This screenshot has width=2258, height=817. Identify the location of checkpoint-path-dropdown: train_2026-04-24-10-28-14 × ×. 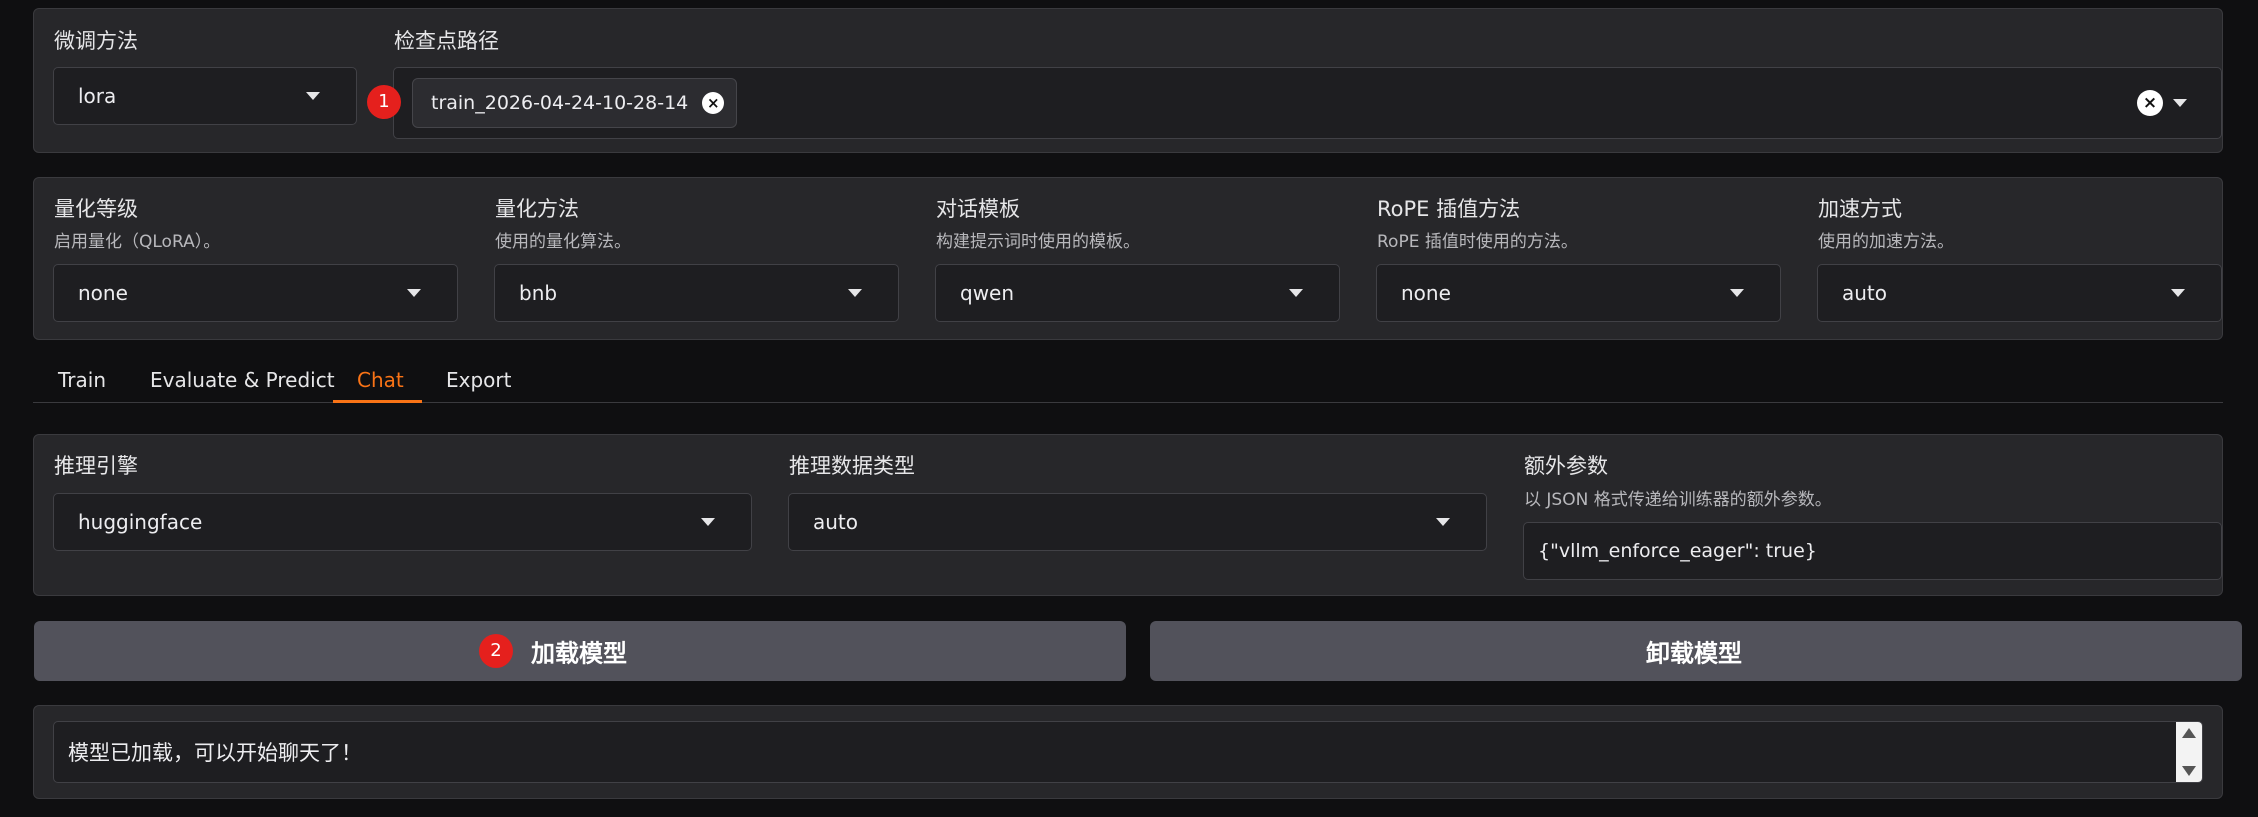
(1307, 103).